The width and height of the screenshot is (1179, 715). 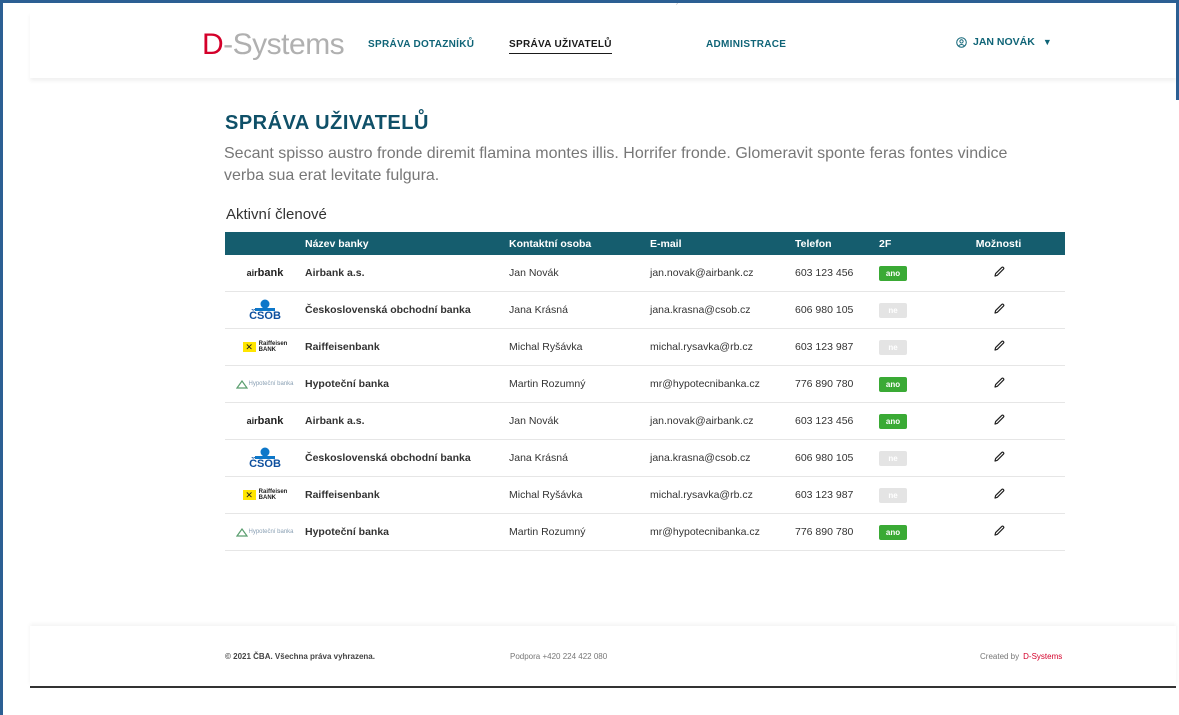 What do you see at coordinates (560, 46) in the screenshot?
I see `nav-sprava-uzivatelu: SPRÁVA UŽIVATELŮ` at bounding box center [560, 46].